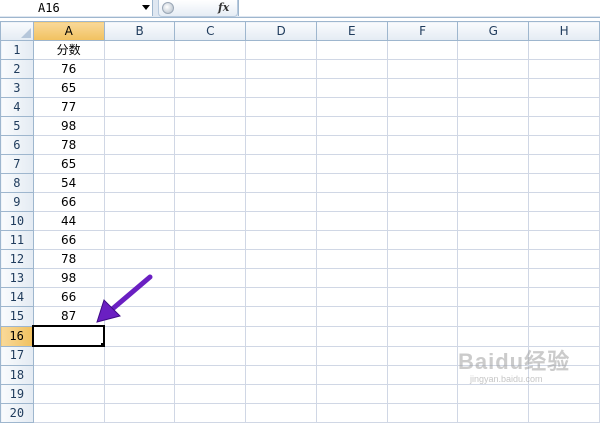 The width and height of the screenshot is (600, 423). Describe the element at coordinates (493, 145) in the screenshot. I see `cell-g6` at that location.